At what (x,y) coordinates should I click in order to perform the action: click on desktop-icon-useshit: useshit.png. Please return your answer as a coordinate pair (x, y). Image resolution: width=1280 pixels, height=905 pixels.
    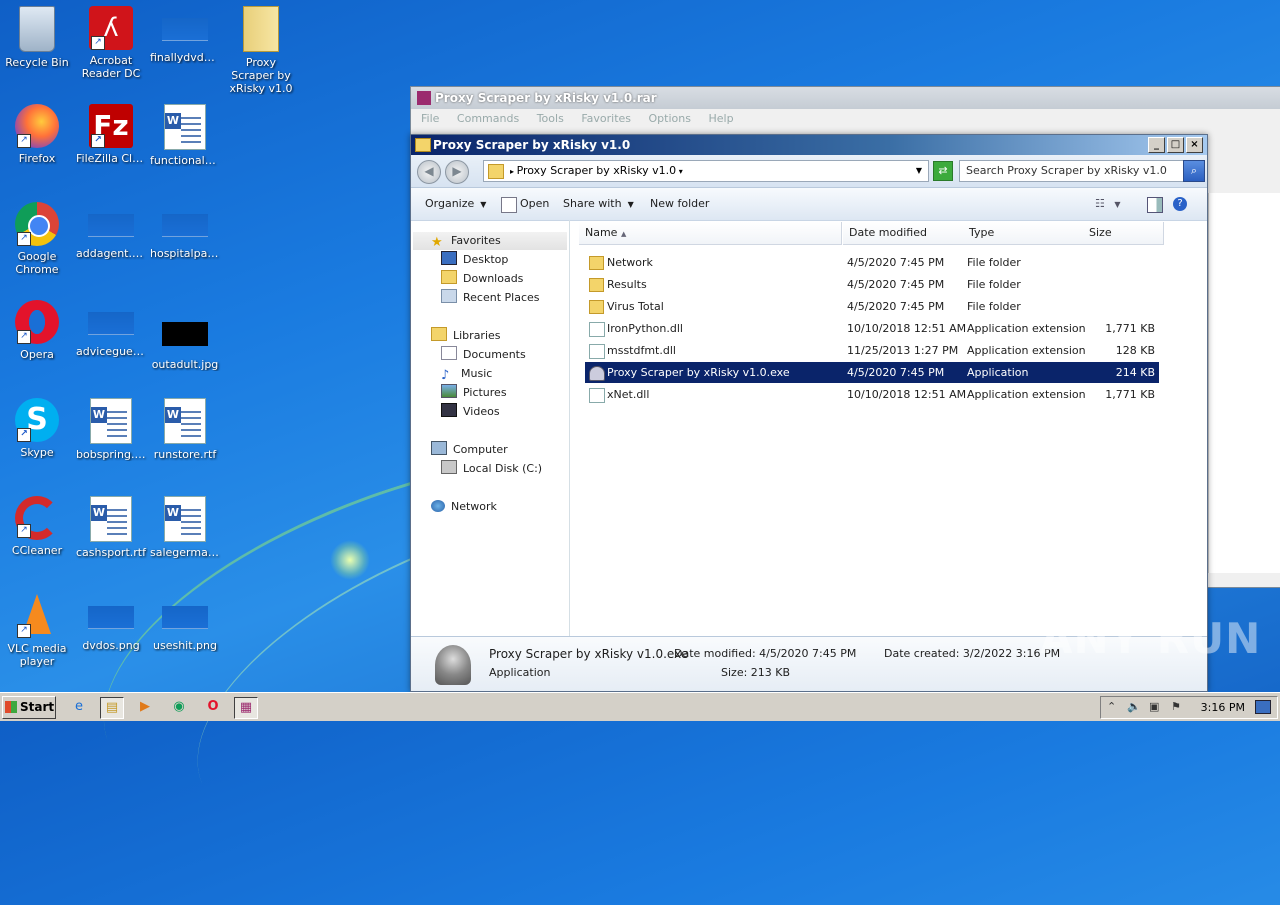
    Looking at the image, I should click on (185, 623).